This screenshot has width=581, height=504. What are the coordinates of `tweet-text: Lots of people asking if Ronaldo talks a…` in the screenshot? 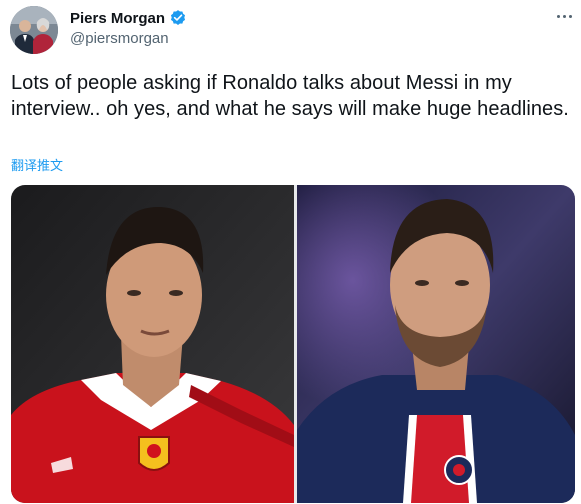 It's located at (290, 96).